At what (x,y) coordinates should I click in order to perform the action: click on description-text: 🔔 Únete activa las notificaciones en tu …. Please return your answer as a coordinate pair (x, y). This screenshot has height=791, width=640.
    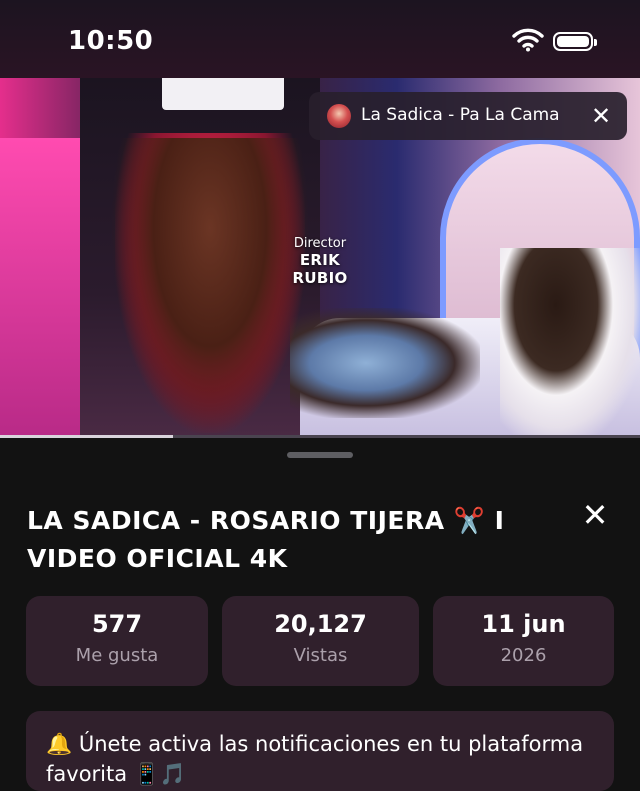
    Looking at the image, I should click on (315, 759).